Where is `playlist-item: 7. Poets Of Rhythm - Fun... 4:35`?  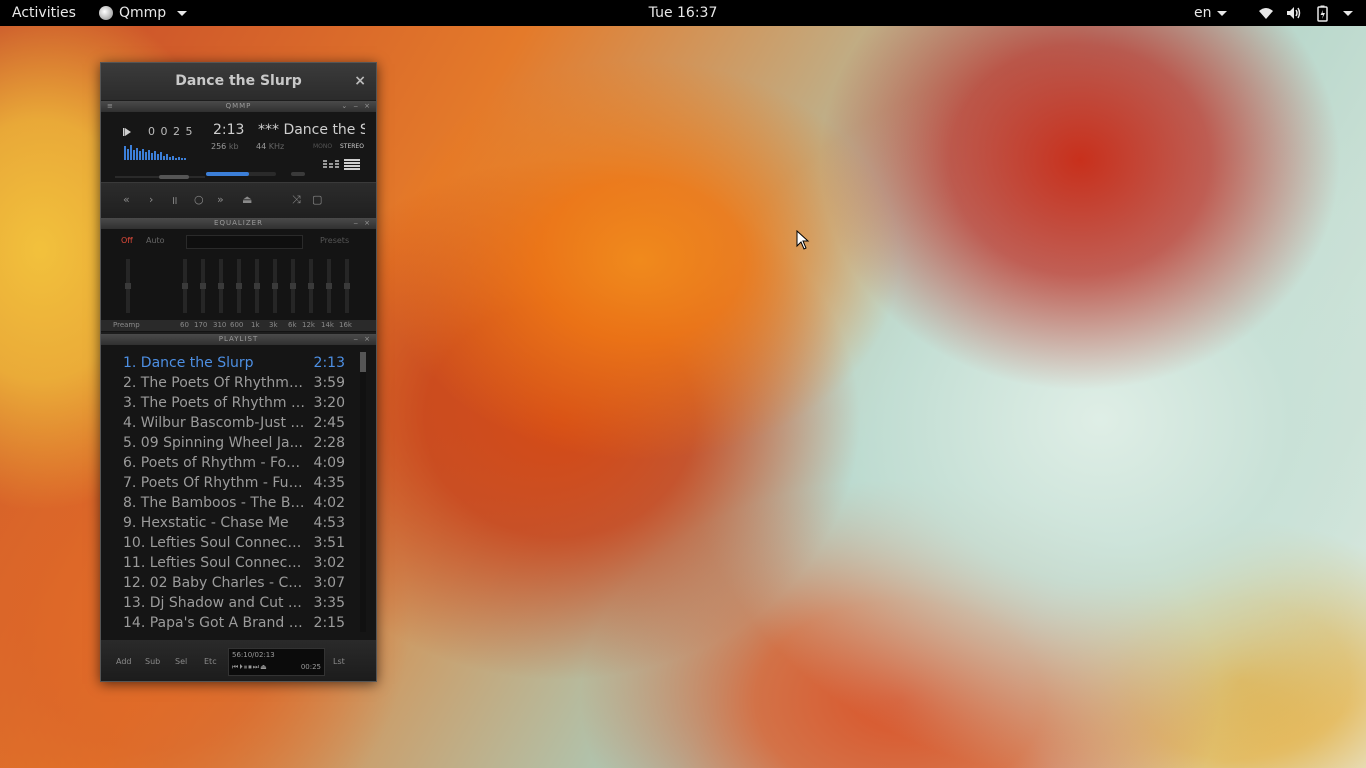 playlist-item: 7. Poets Of Rhythm - Fun... 4:35 is located at coordinates (234, 483).